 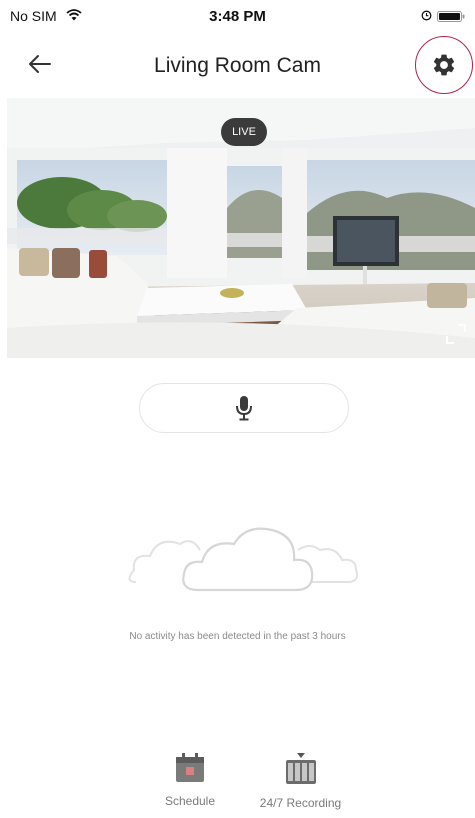 I want to click on clouds-icon, so click(x=243, y=559).